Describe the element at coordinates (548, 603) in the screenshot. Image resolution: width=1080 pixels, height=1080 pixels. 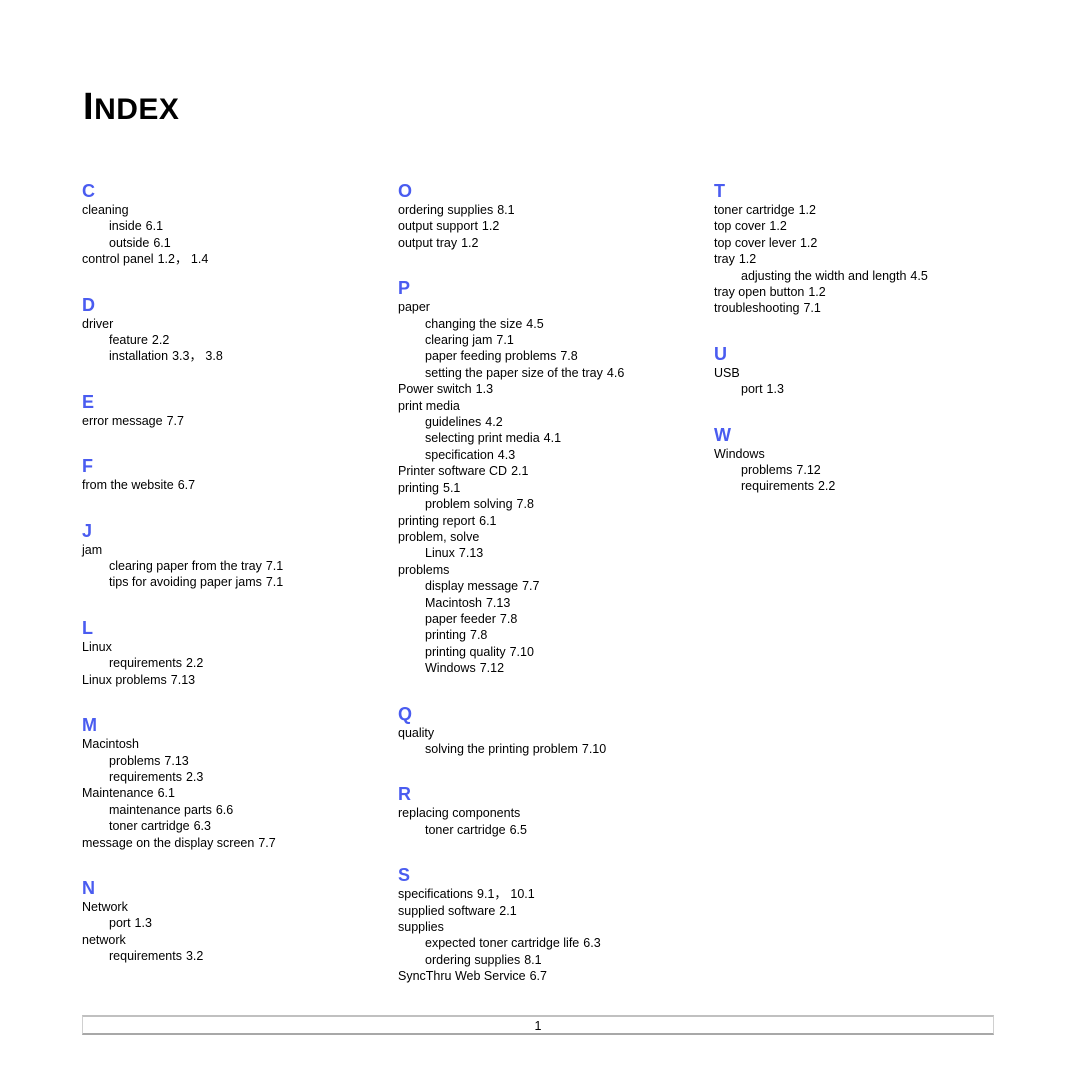
I see `index-subentry: Macintosh 7.13` at that location.